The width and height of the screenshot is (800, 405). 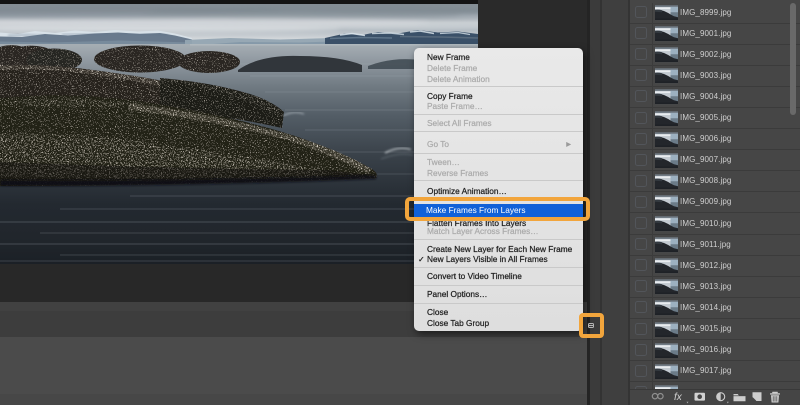 What do you see at coordinates (678, 397) in the screenshot?
I see `svg-text: fx` at bounding box center [678, 397].